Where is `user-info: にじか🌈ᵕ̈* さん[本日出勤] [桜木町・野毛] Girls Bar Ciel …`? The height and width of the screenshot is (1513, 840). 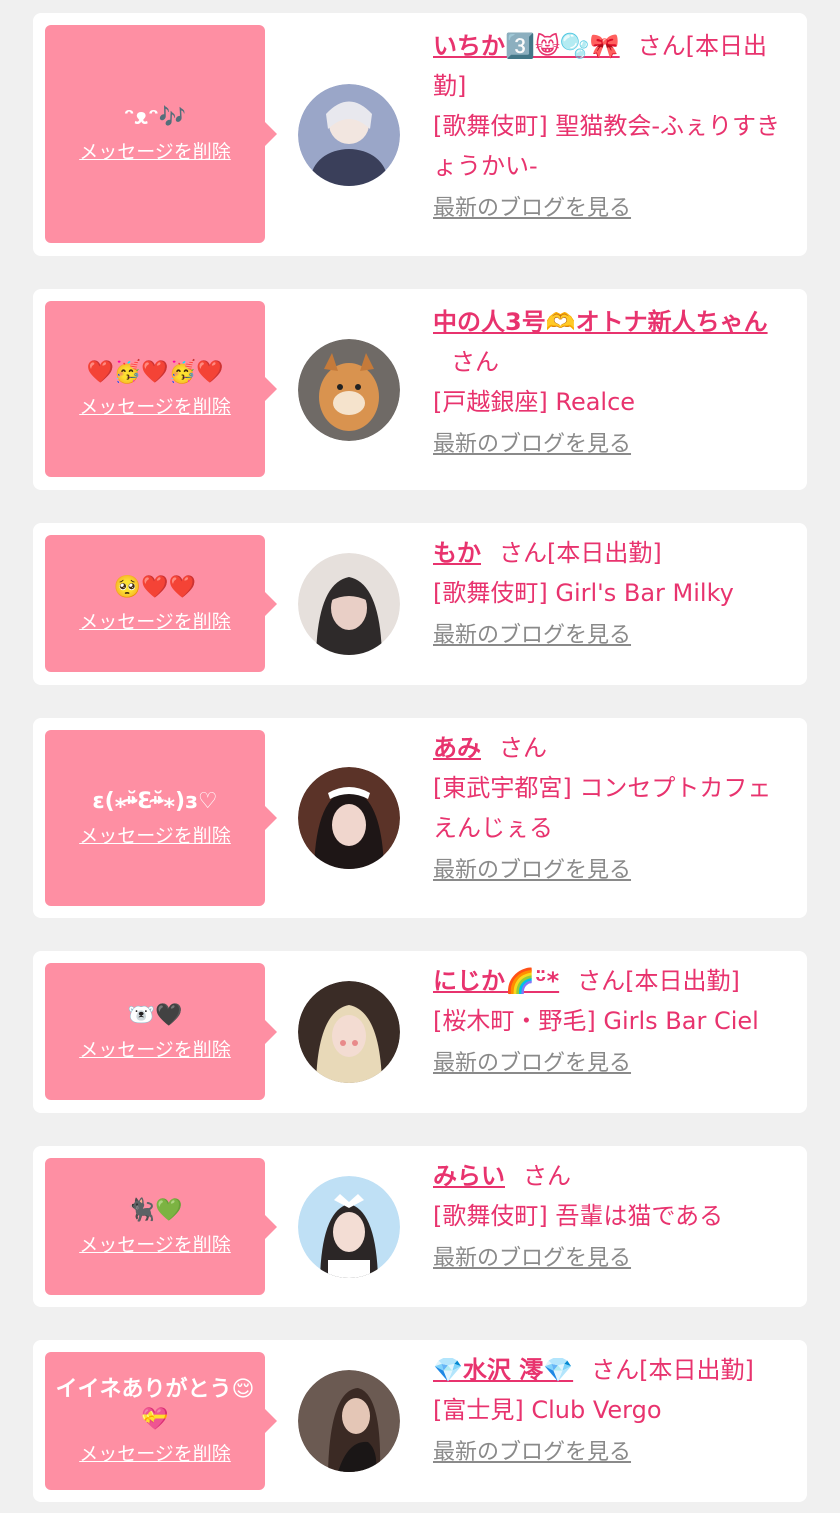
user-info: にじか🌈ᵕ̈* さん[本日出勤] [桜木町・野毛] Girls Bar Ciel … is located at coordinates (613, 1021).